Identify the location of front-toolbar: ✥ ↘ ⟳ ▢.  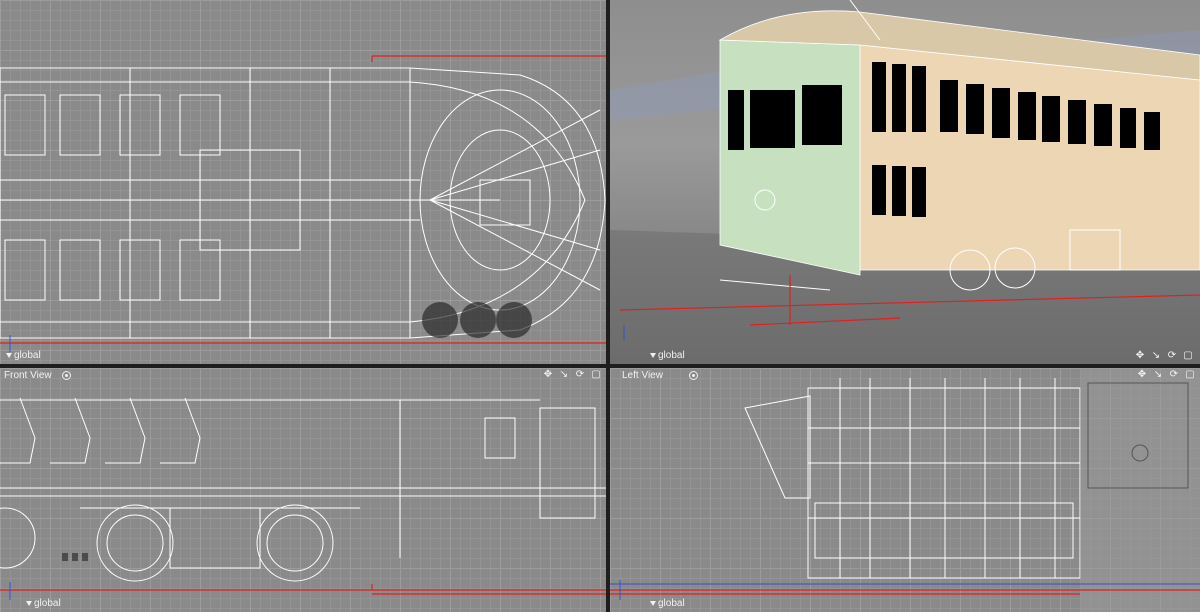
(572, 374).